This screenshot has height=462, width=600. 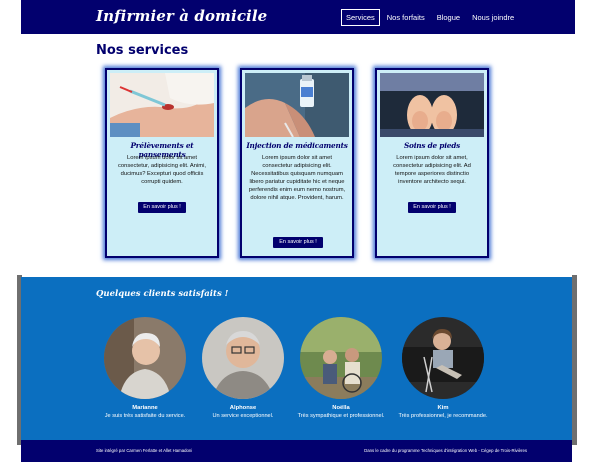 What do you see at coordinates (432, 105) in the screenshot?
I see `feet-photo` at bounding box center [432, 105].